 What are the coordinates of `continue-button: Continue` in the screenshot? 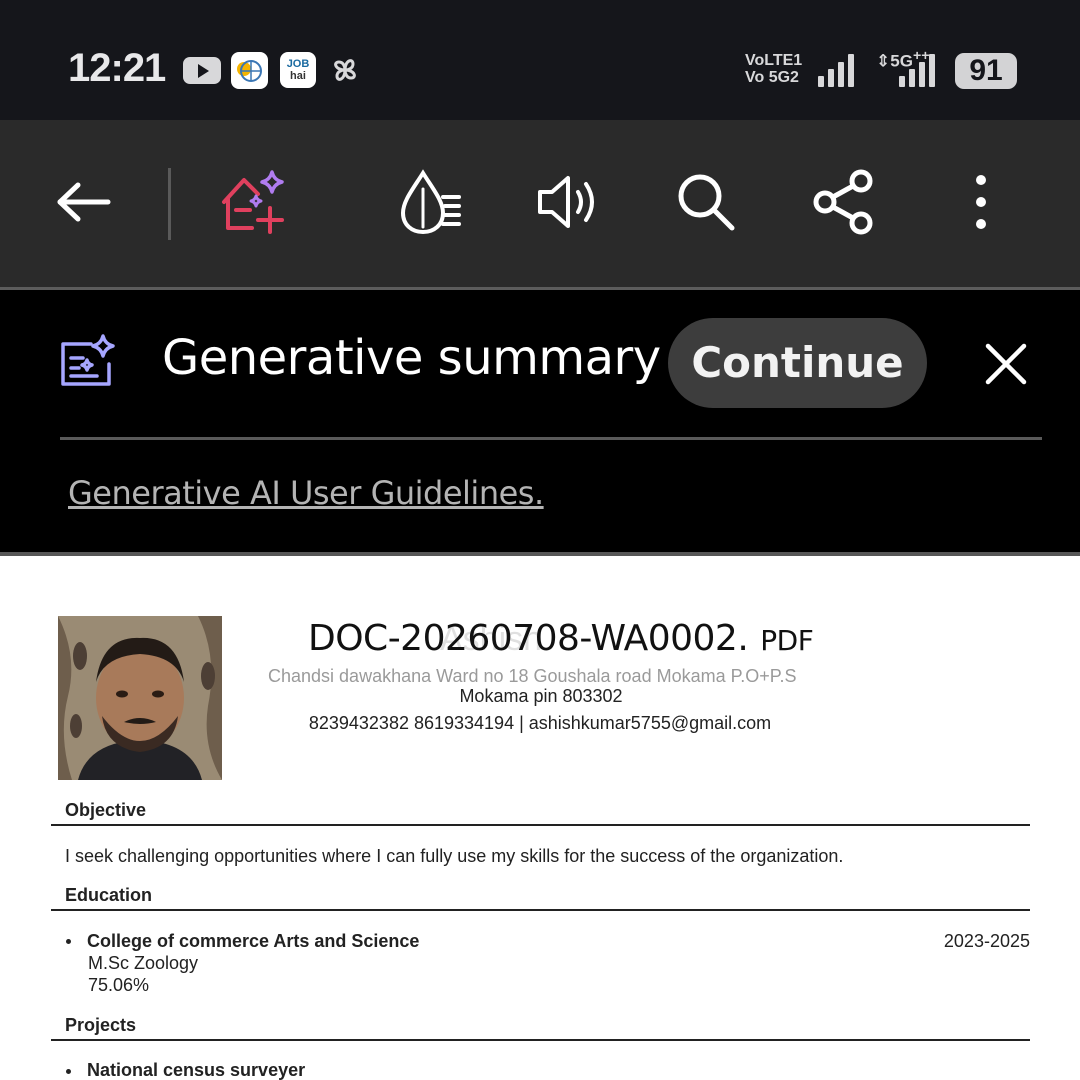 It's located at (797, 363).